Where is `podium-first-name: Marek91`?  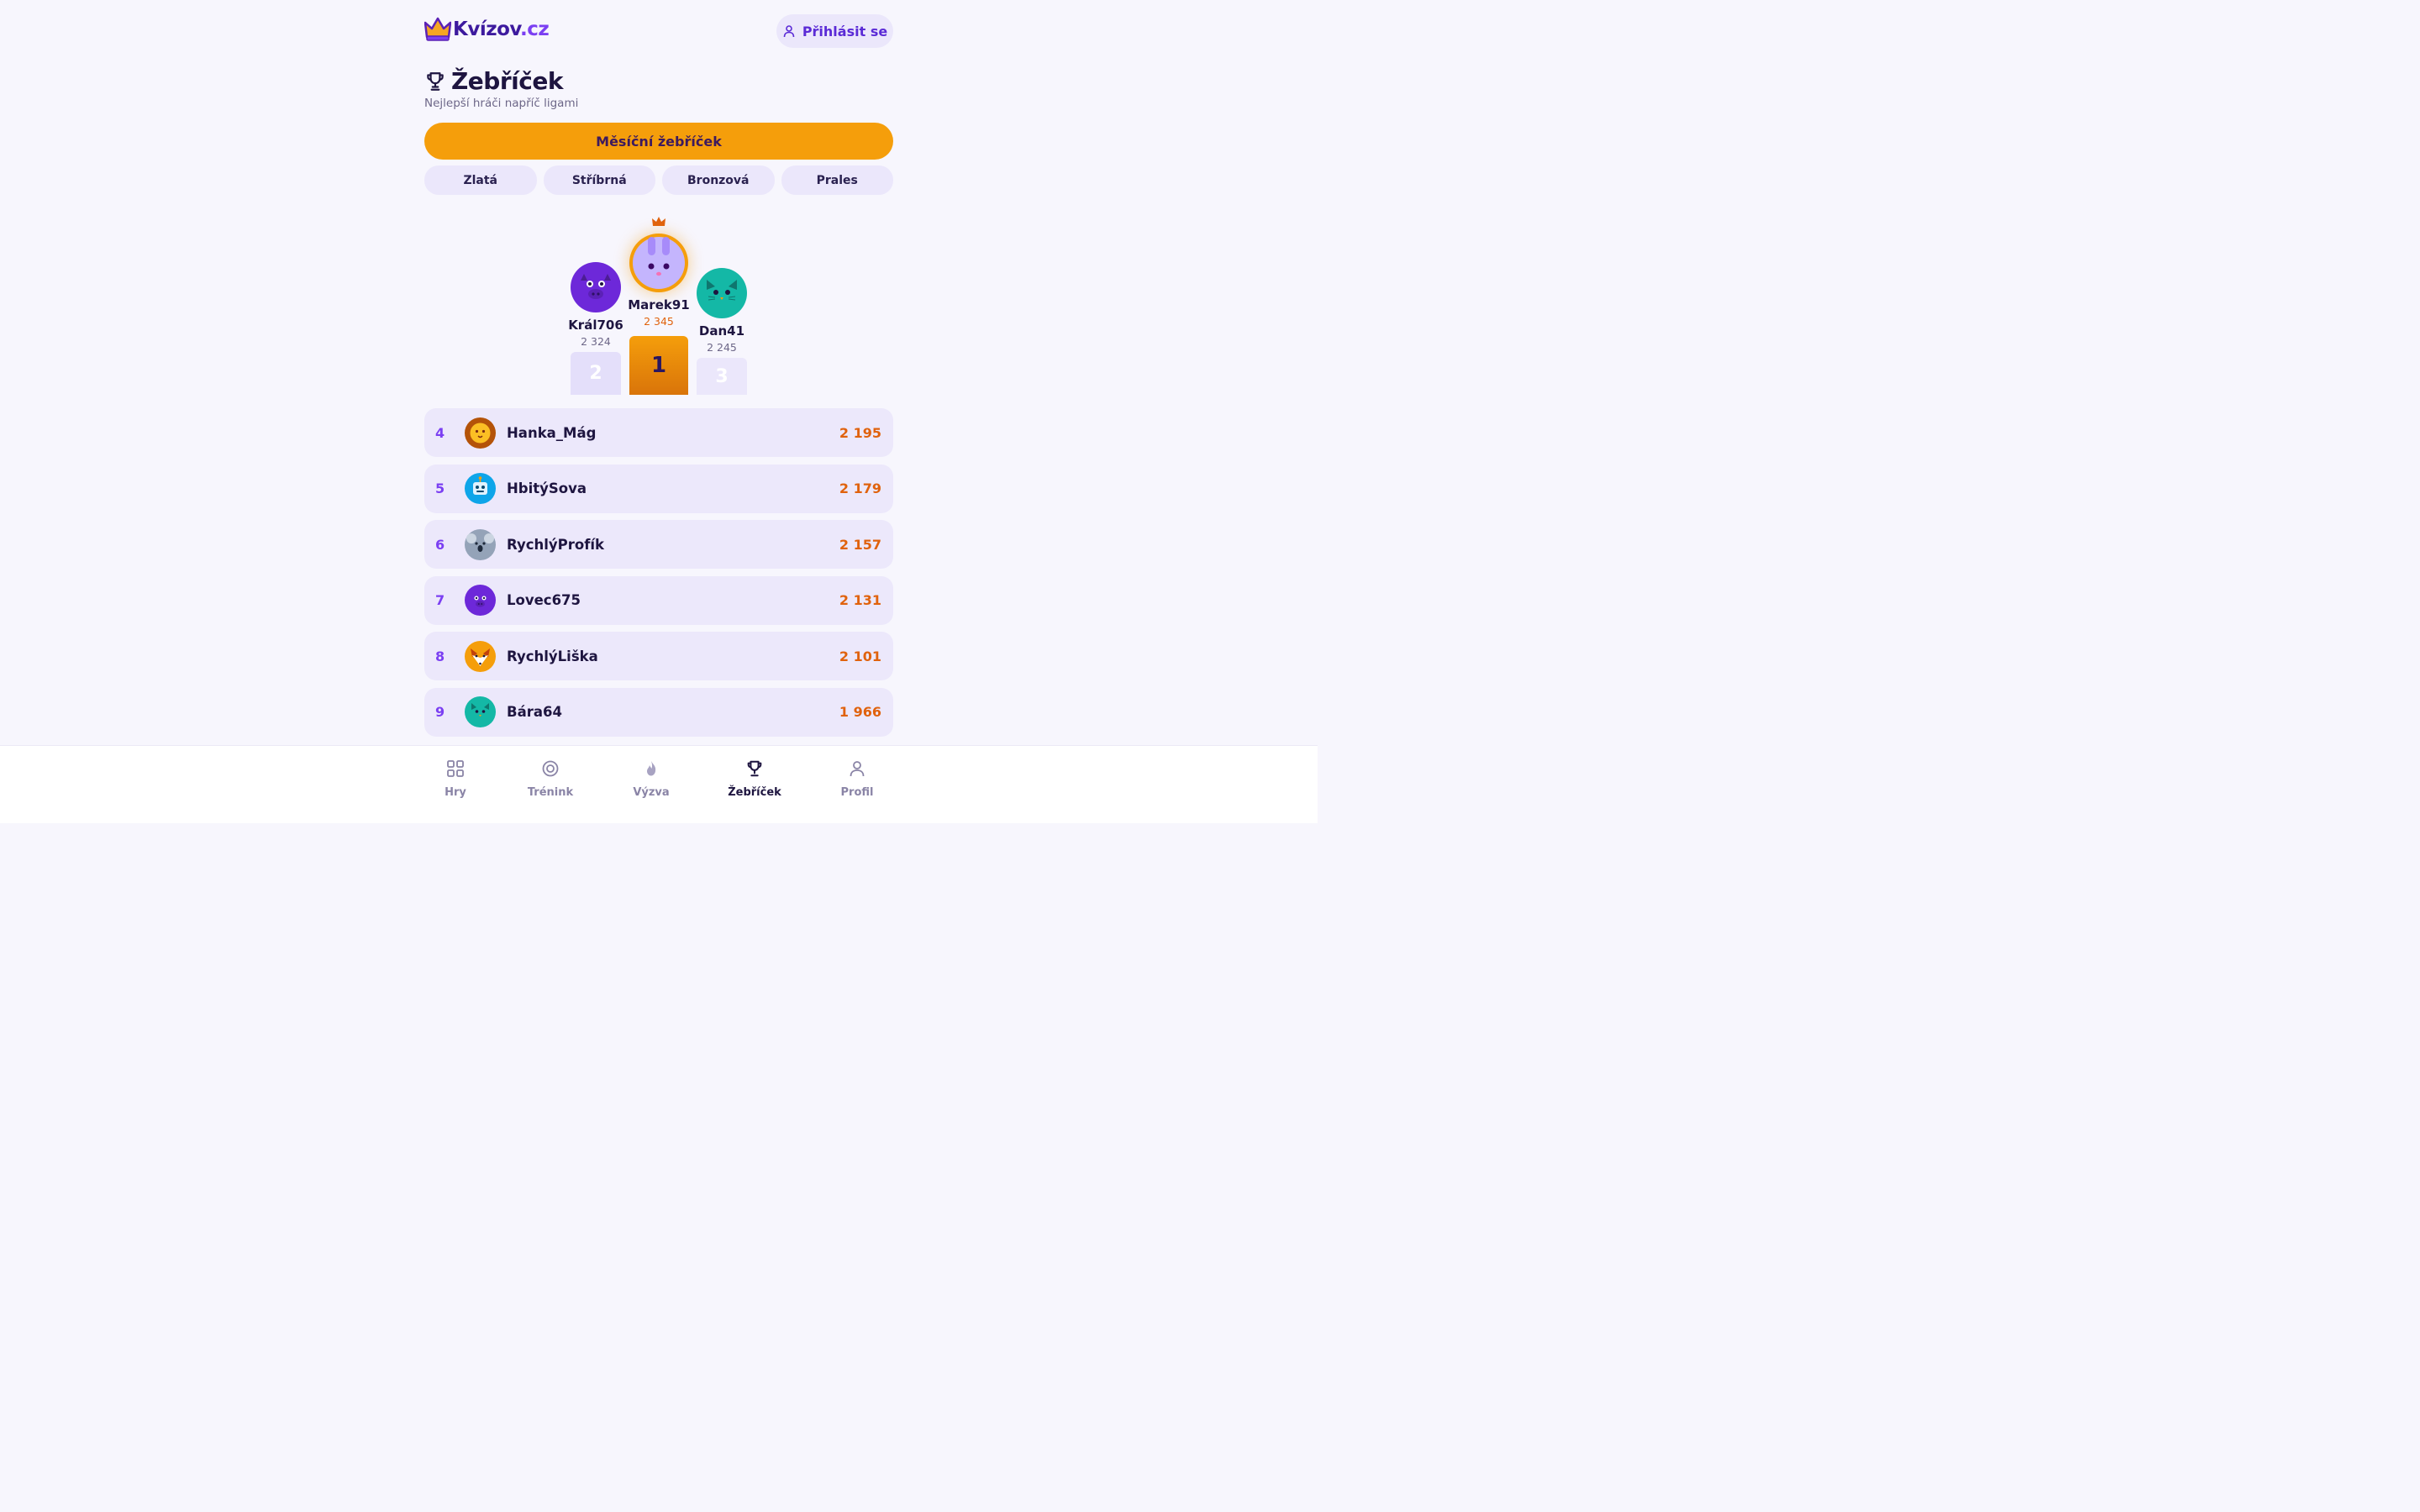
podium-first-name: Marek91 is located at coordinates (659, 304).